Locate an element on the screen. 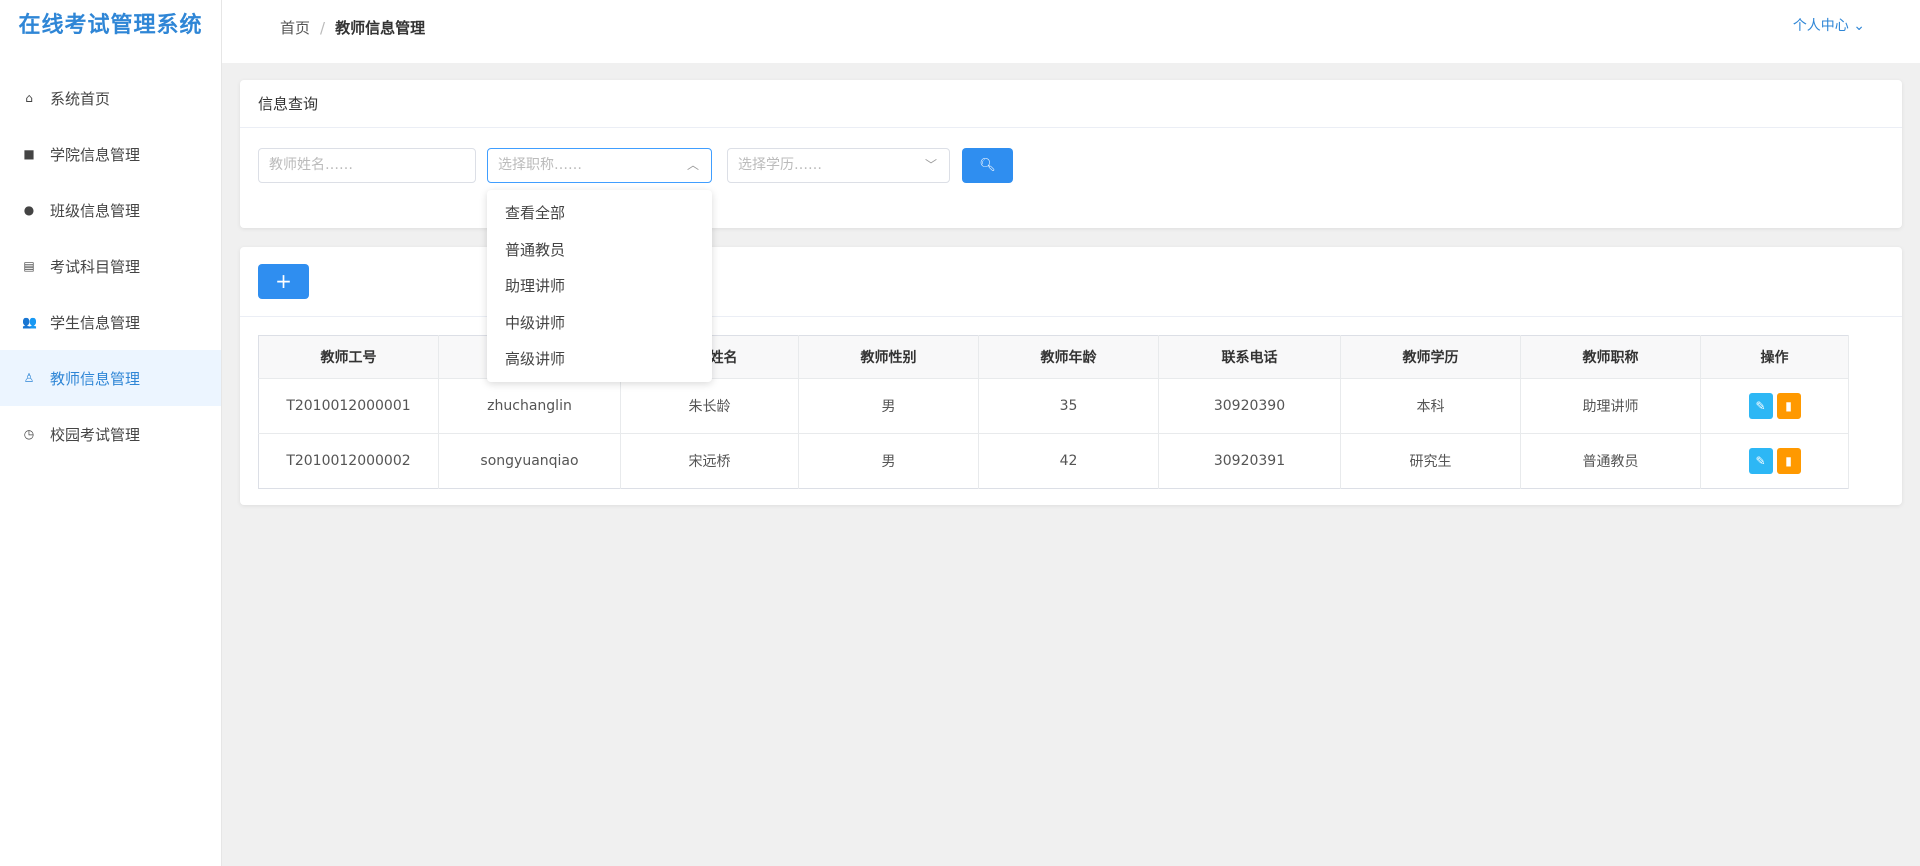 The width and height of the screenshot is (1920, 866). user-menu: 个人中心 ⌄ is located at coordinates (1829, 25).